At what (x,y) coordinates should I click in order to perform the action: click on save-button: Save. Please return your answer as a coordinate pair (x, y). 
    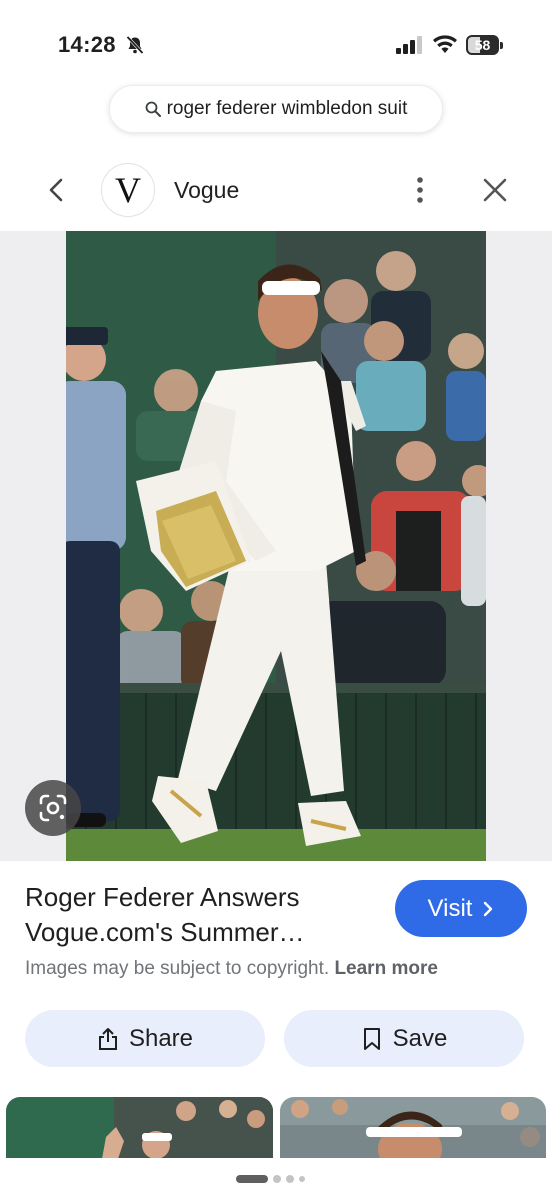
    Looking at the image, I should click on (404, 1038).